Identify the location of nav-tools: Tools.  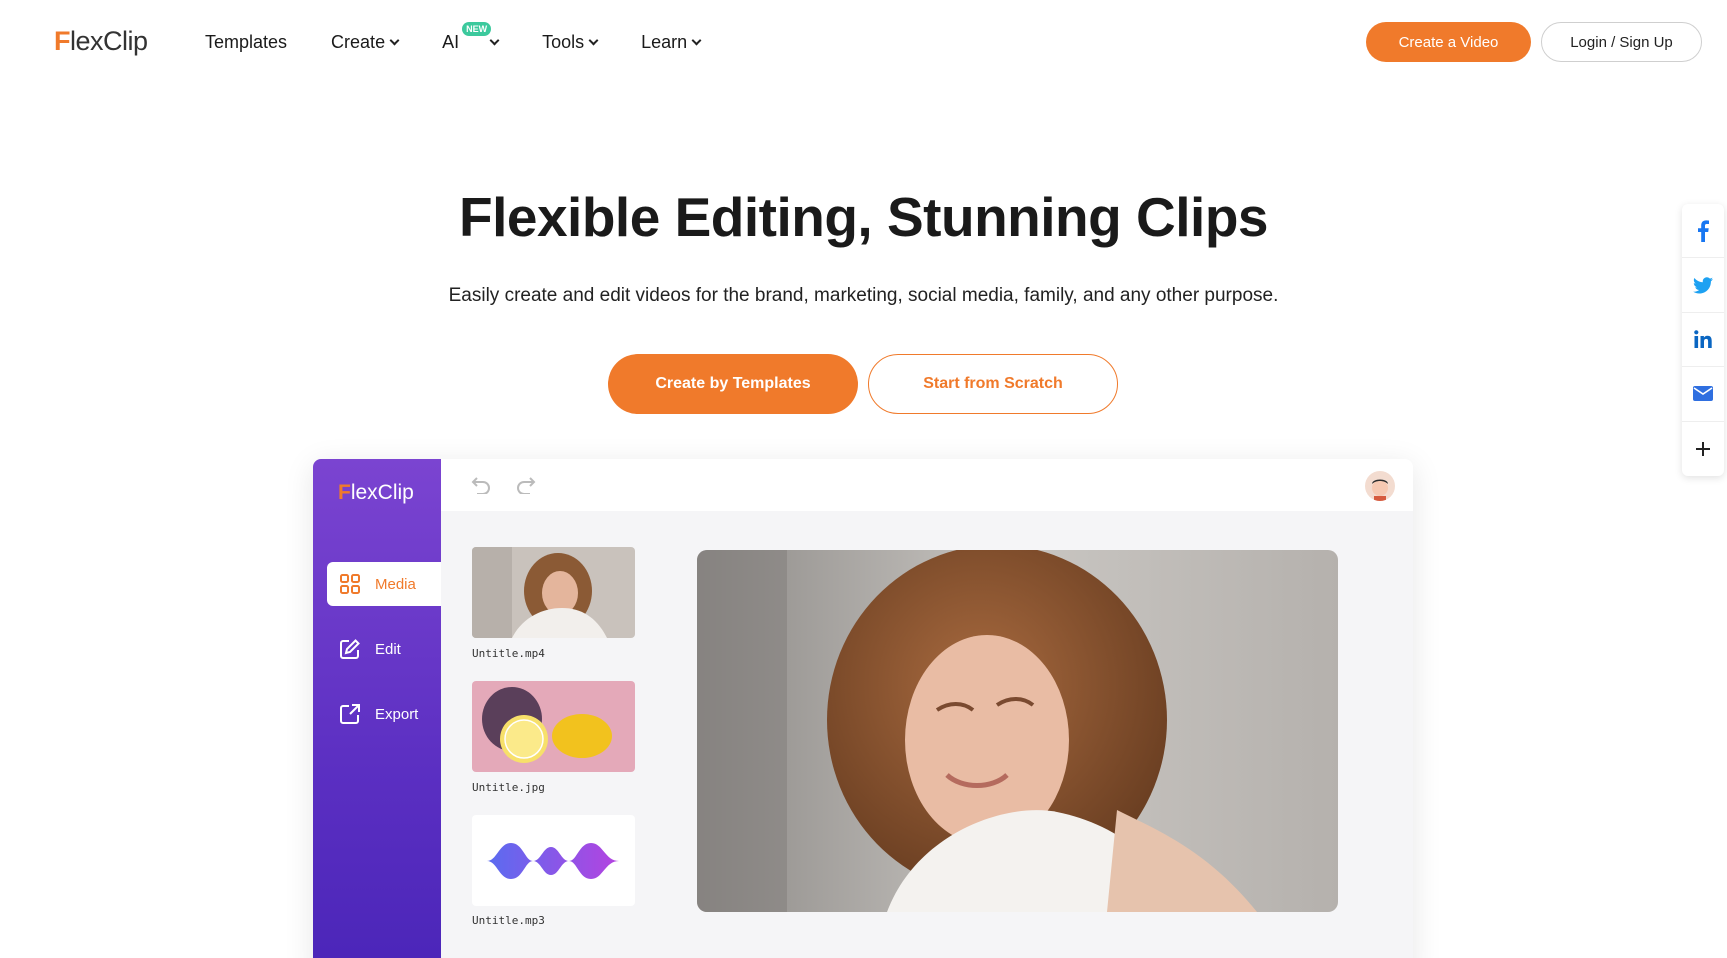
(570, 42).